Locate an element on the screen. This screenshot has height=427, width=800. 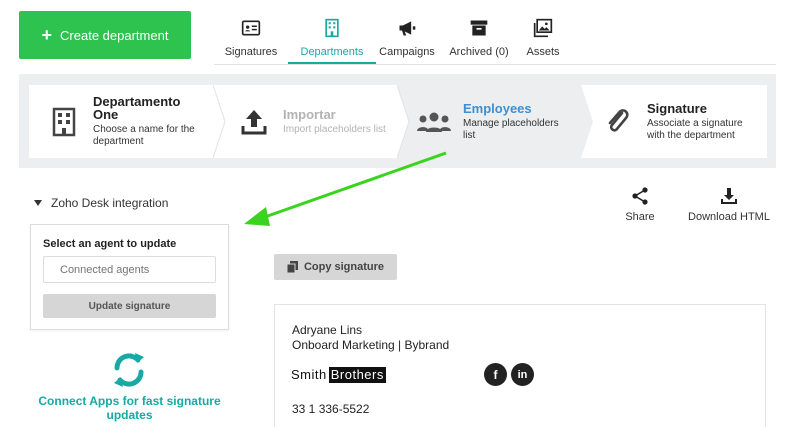
connect-apps-line2: updates is located at coordinates (129, 415).